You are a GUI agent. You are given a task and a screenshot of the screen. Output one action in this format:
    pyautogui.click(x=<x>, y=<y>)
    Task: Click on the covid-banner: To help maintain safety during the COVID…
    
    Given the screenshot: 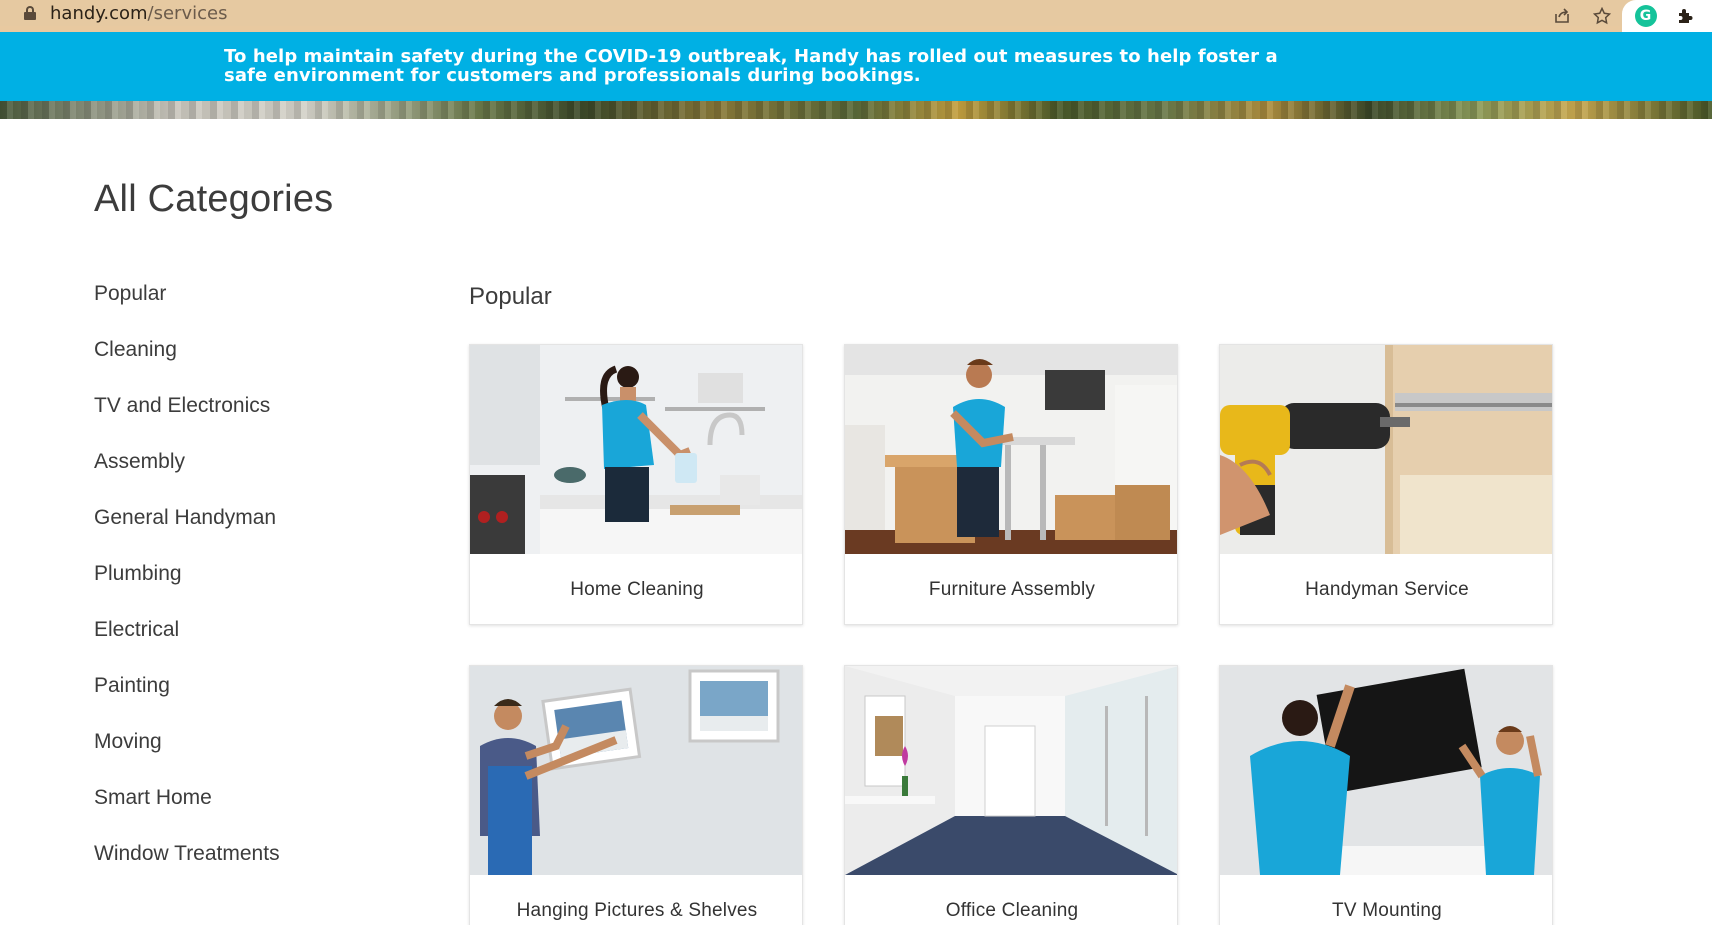 What is the action you would take?
    pyautogui.click(x=856, y=66)
    